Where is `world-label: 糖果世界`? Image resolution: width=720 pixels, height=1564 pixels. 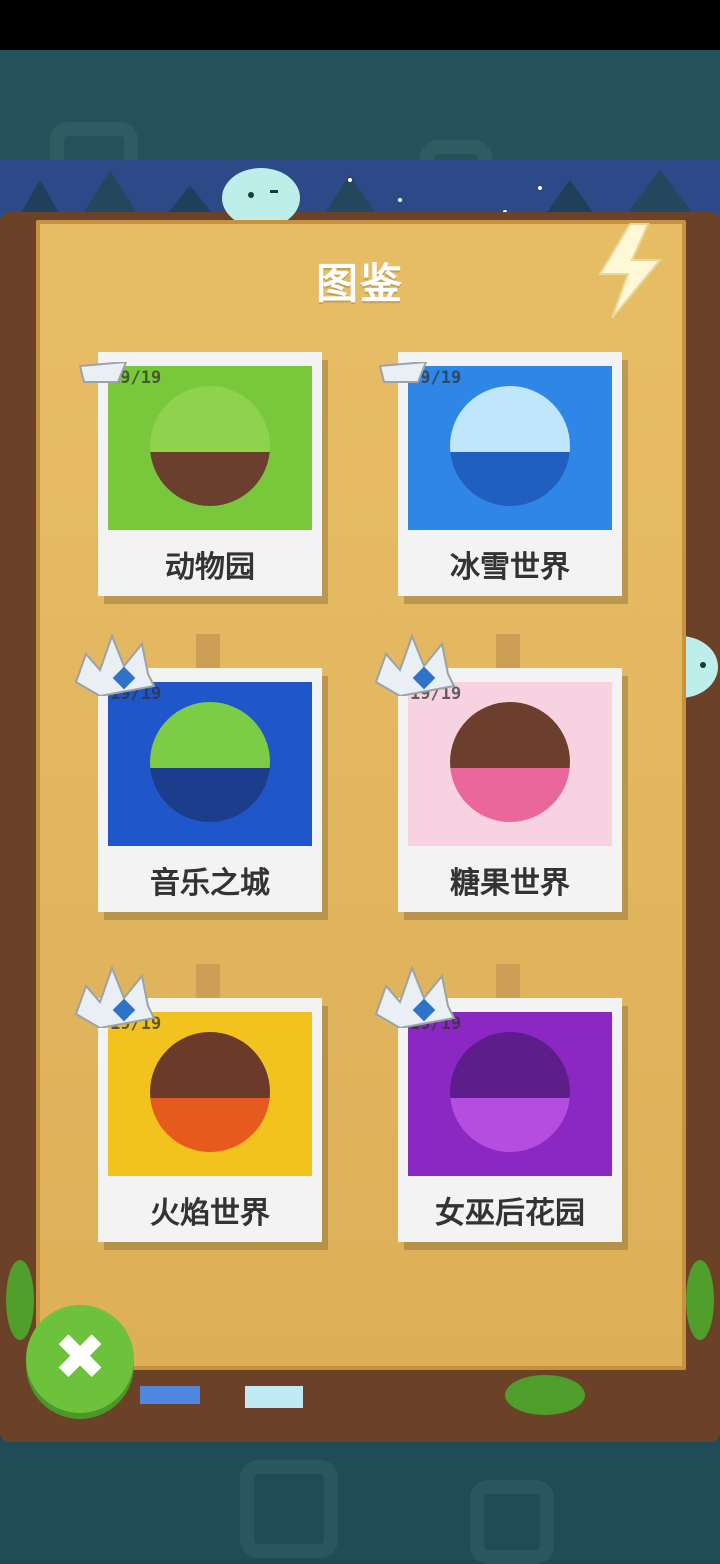
world-label: 糖果世界 is located at coordinates (510, 883).